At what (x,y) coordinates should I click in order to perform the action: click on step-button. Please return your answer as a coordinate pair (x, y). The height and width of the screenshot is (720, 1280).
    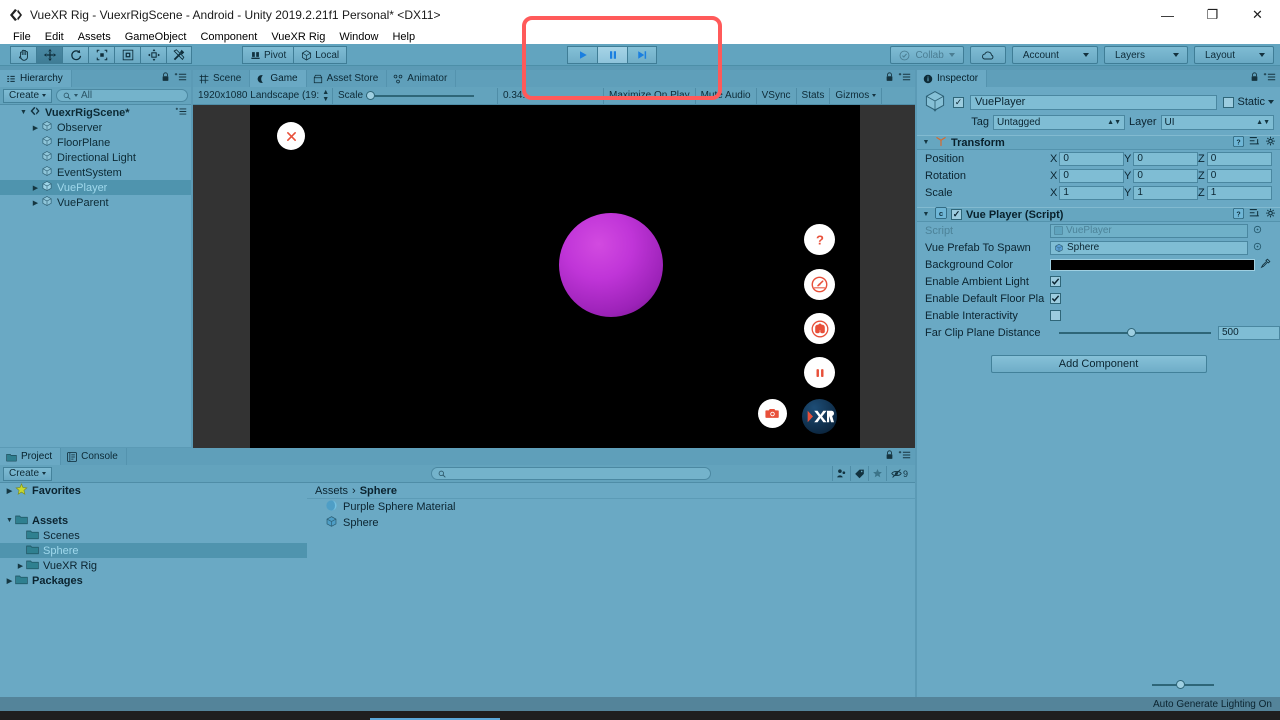
    Looking at the image, I should click on (642, 55).